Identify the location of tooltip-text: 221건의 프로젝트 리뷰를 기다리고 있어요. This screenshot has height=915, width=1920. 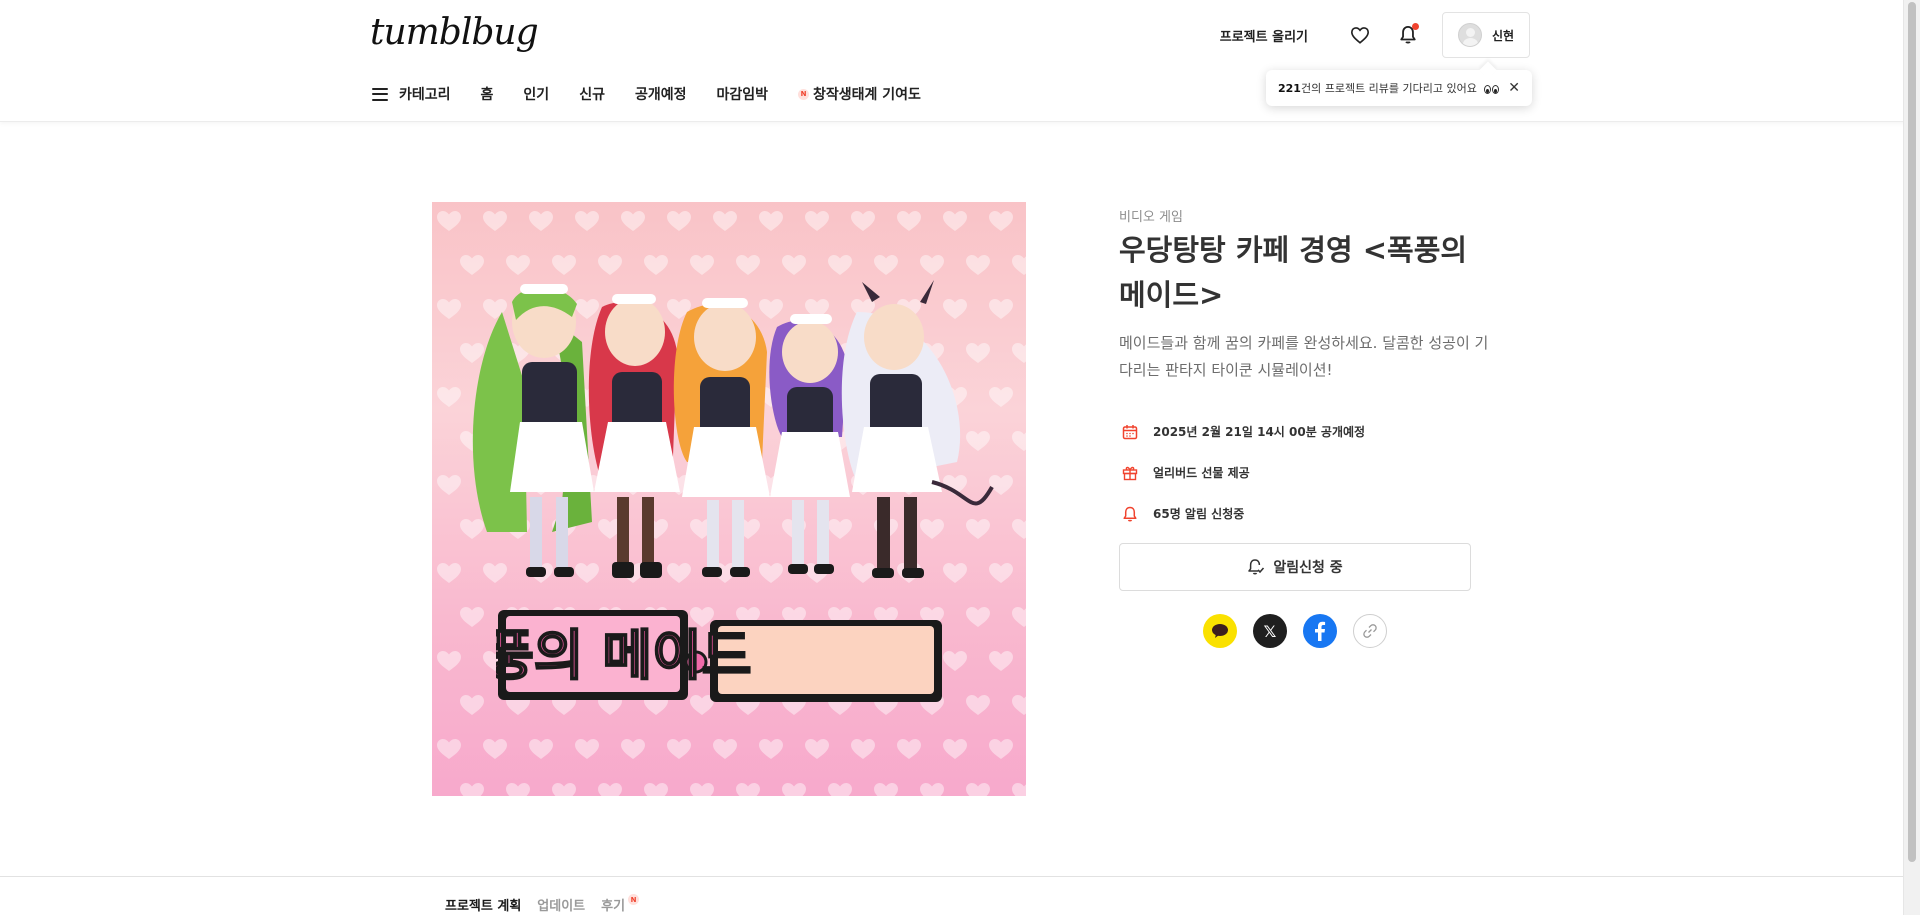
(1389, 88).